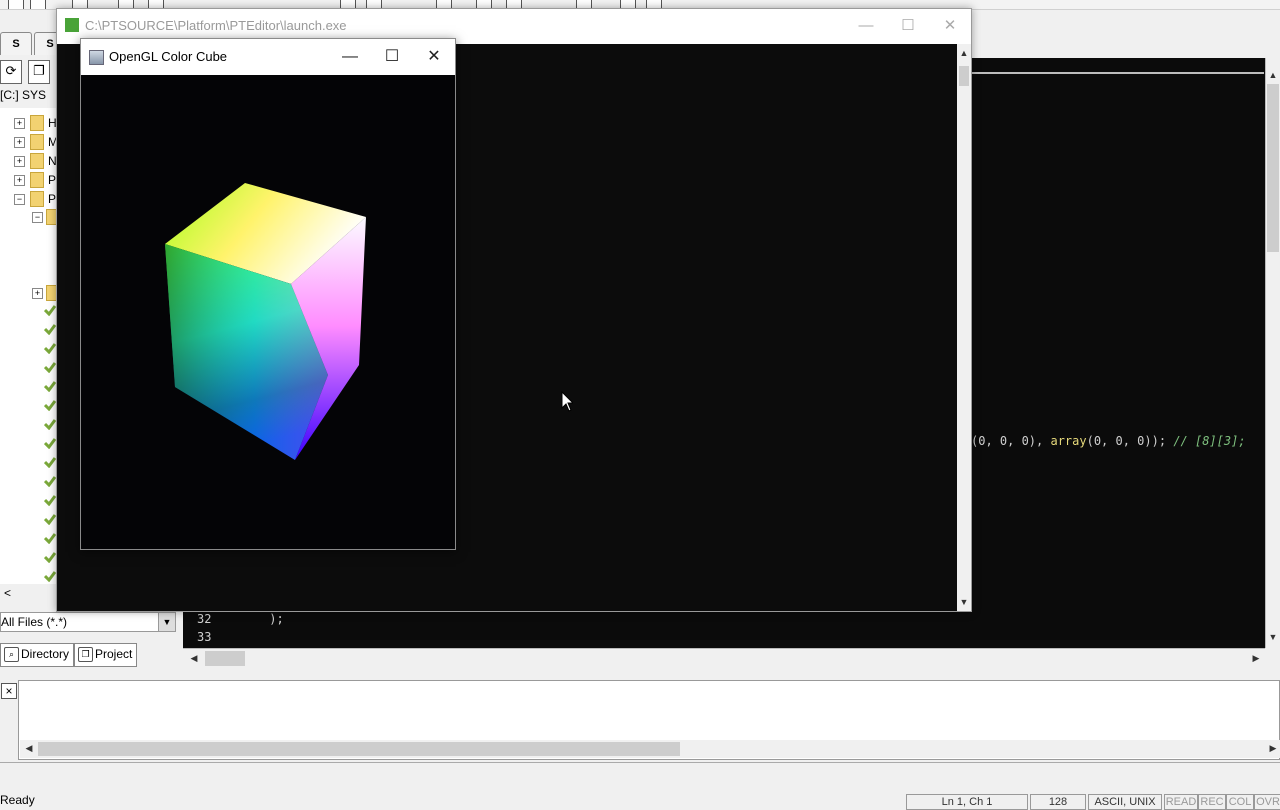 This screenshot has width=1280, height=810. Describe the element at coordinates (29, 593) in the screenshot. I see `tree-scroll-left-button: <` at that location.